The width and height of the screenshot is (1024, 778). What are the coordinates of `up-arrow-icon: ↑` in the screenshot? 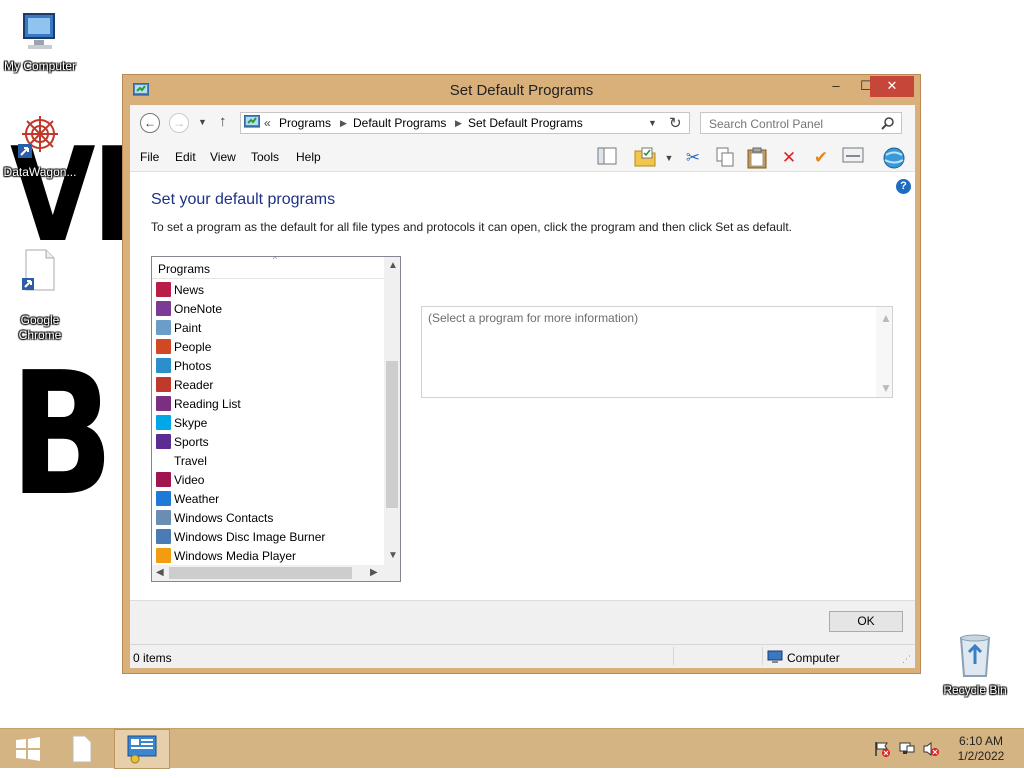 It's located at (223, 121).